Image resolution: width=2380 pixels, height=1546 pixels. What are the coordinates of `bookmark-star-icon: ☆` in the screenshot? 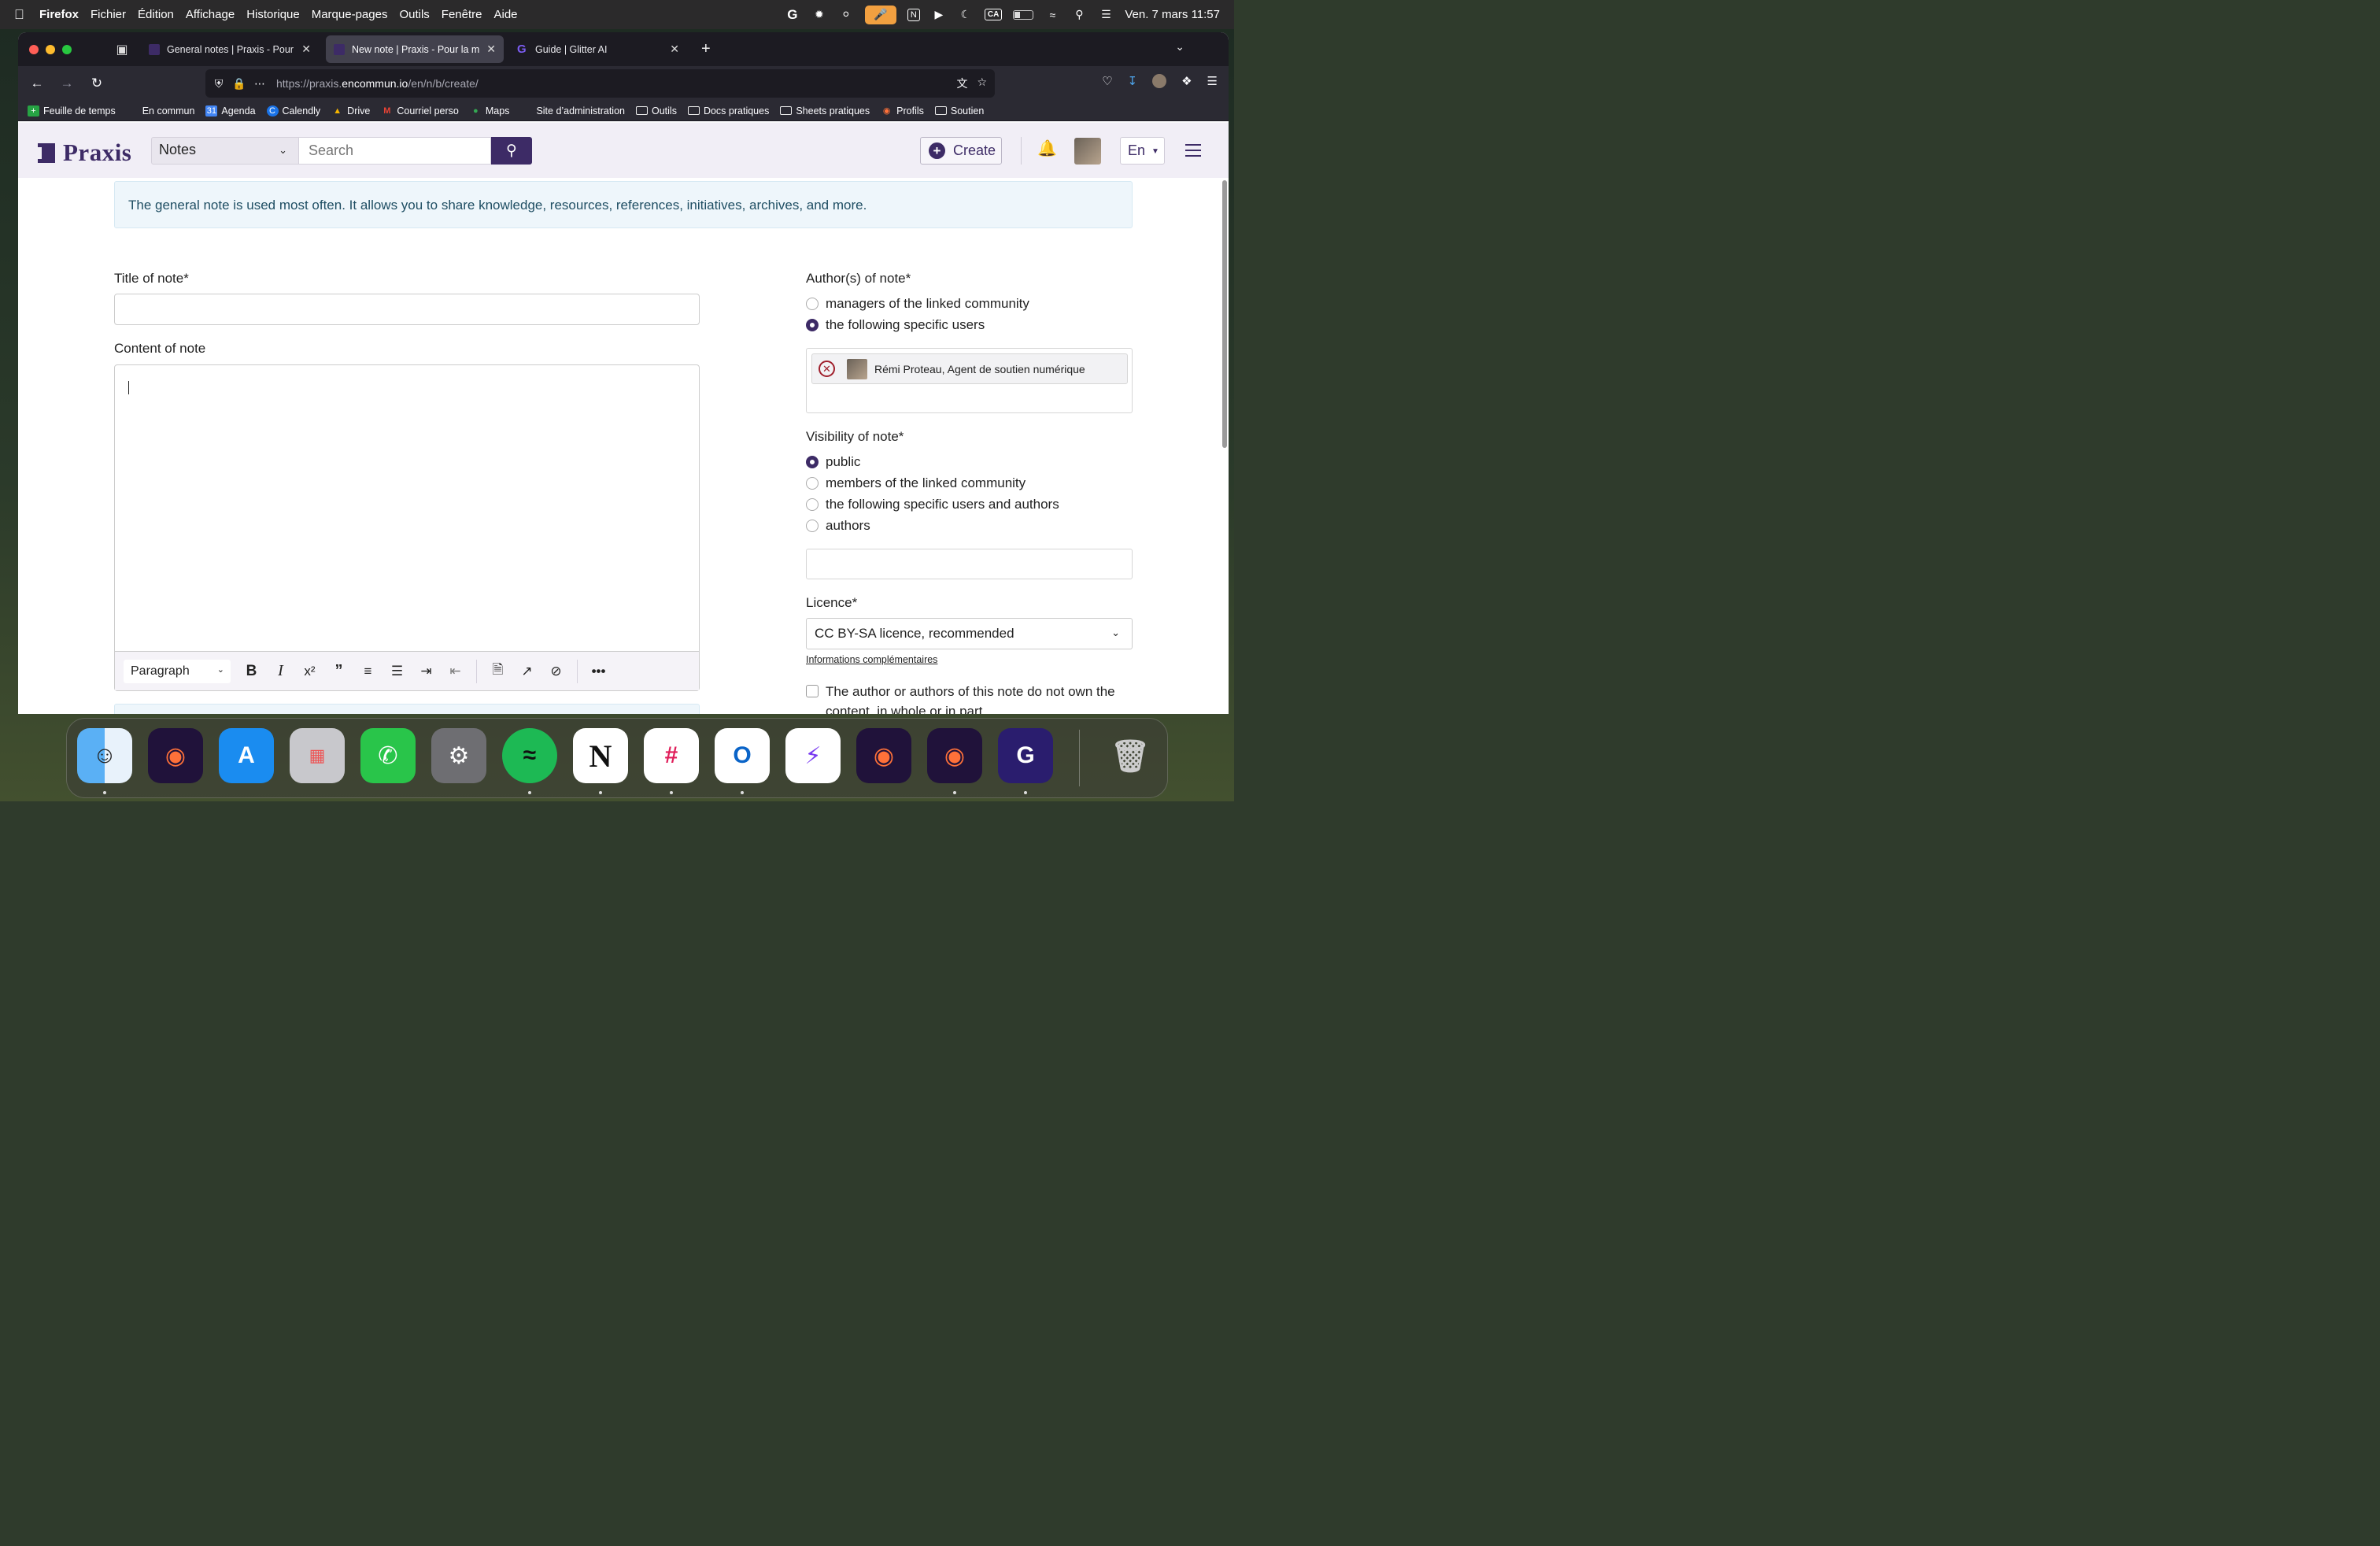 It's located at (982, 83).